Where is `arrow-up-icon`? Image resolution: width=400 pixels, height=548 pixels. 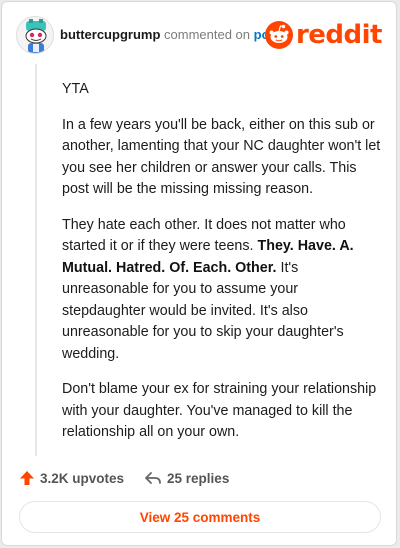 arrow-up-icon is located at coordinates (27, 478).